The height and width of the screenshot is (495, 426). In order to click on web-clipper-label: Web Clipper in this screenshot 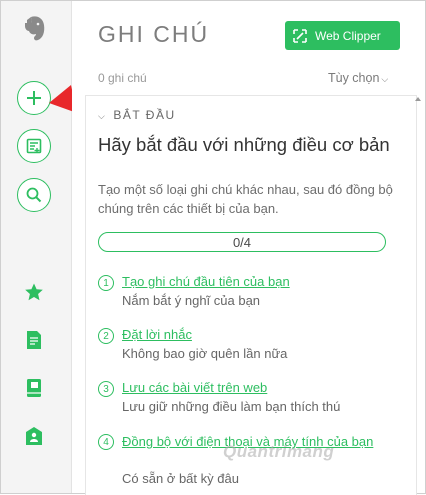, I will do `click(348, 35)`.